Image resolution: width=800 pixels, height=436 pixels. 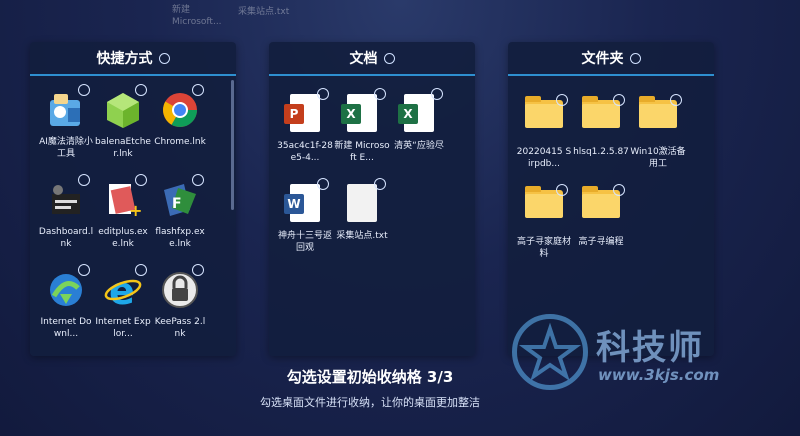 I want to click on item-label: 采集站点.txt, so click(x=362, y=236).